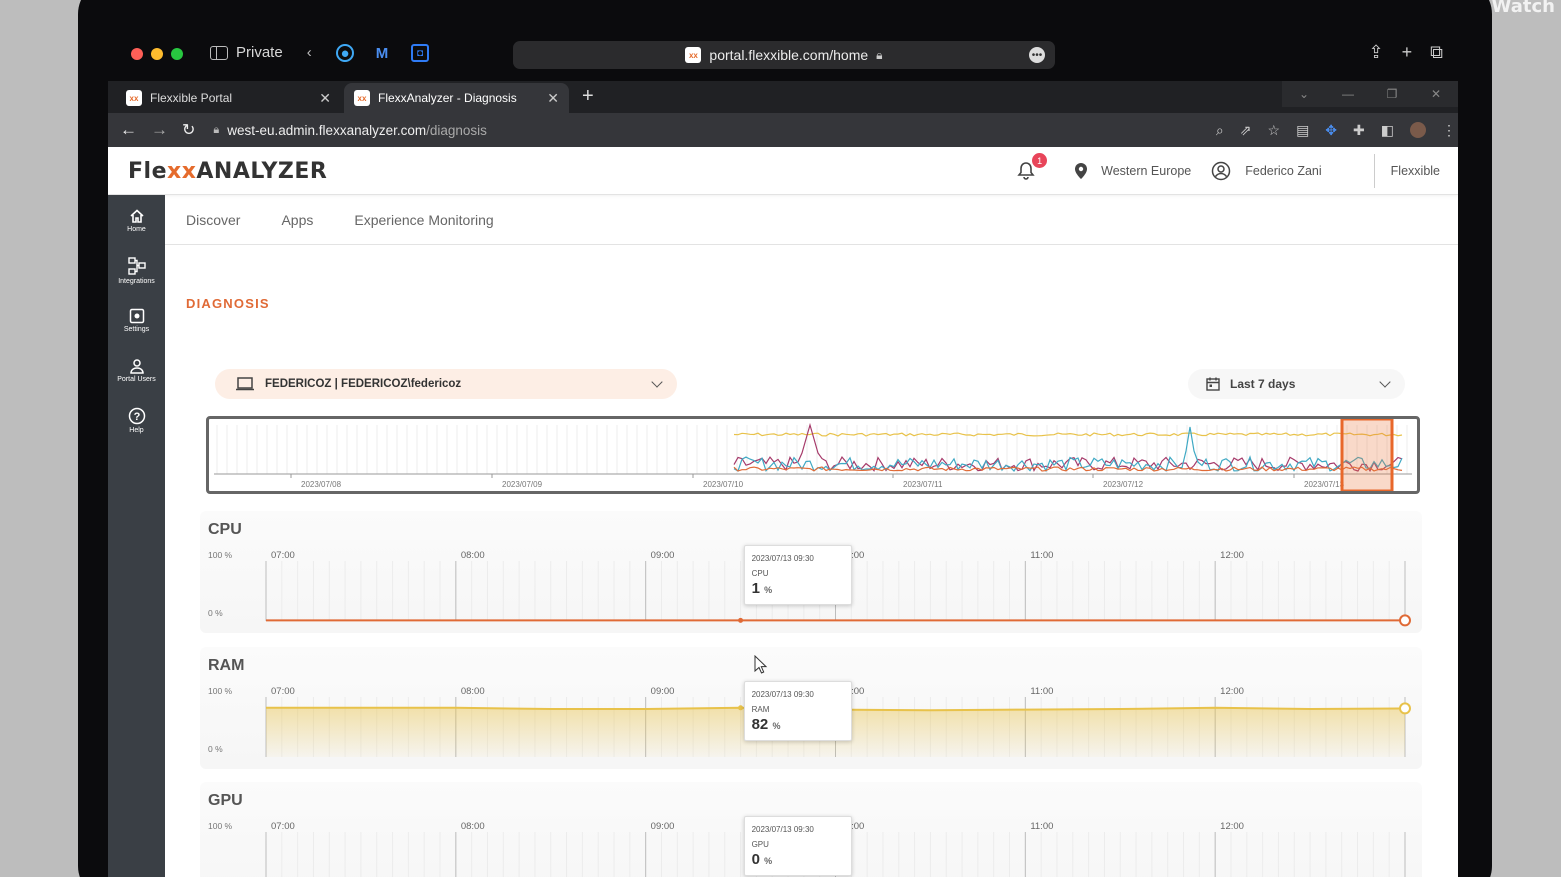 Image resolution: width=1561 pixels, height=877 pixels. What do you see at coordinates (522, 484) in the screenshot?
I see `overview-tick-label: 2023/07/09` at bounding box center [522, 484].